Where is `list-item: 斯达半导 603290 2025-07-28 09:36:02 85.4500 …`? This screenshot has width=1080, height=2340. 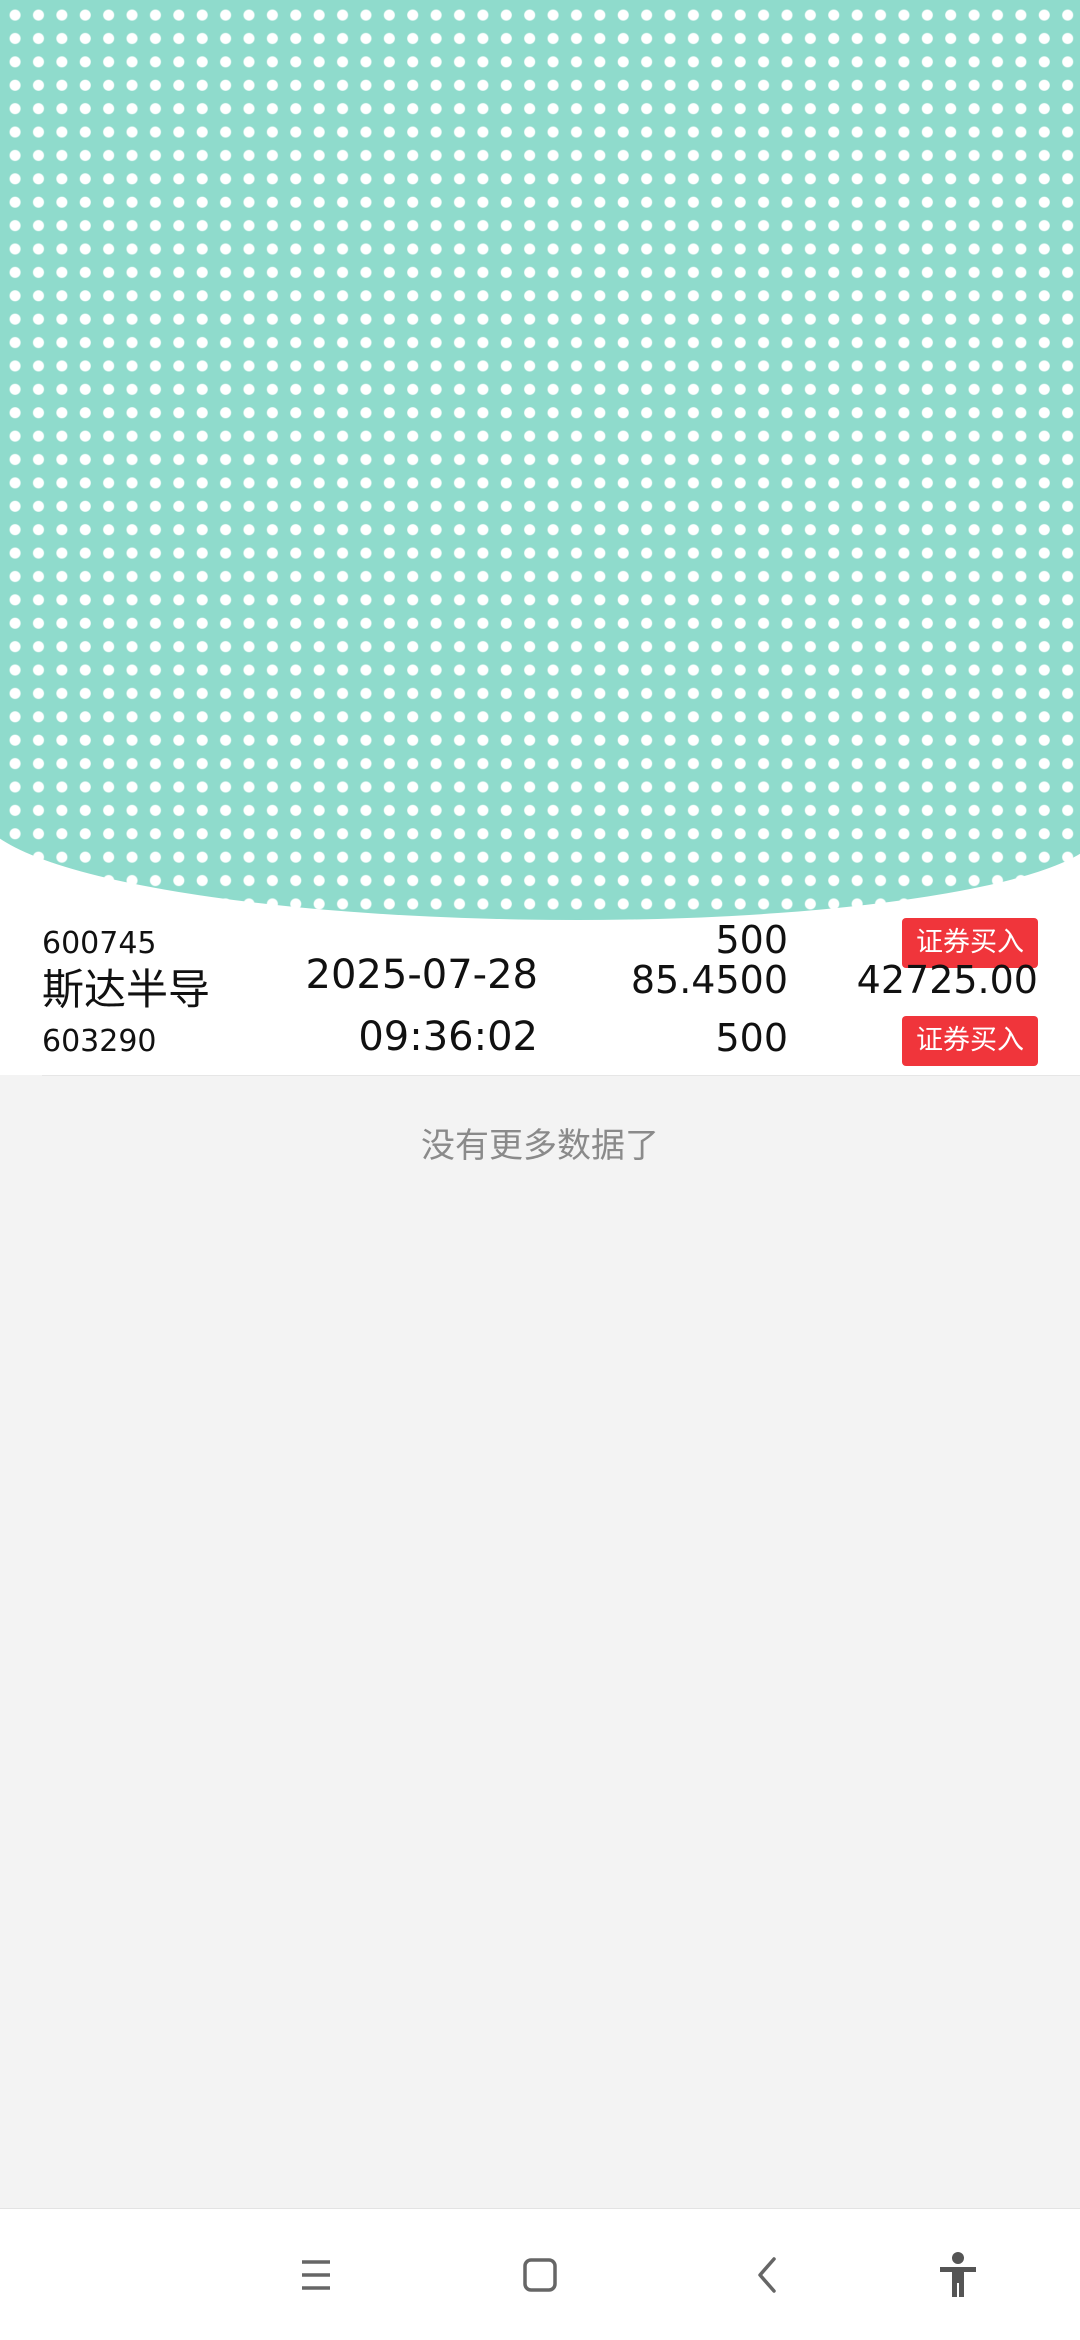
list-item: 斯达半导 603290 2025-07-28 09:36:02 85.4500 … is located at coordinates (540, 1020).